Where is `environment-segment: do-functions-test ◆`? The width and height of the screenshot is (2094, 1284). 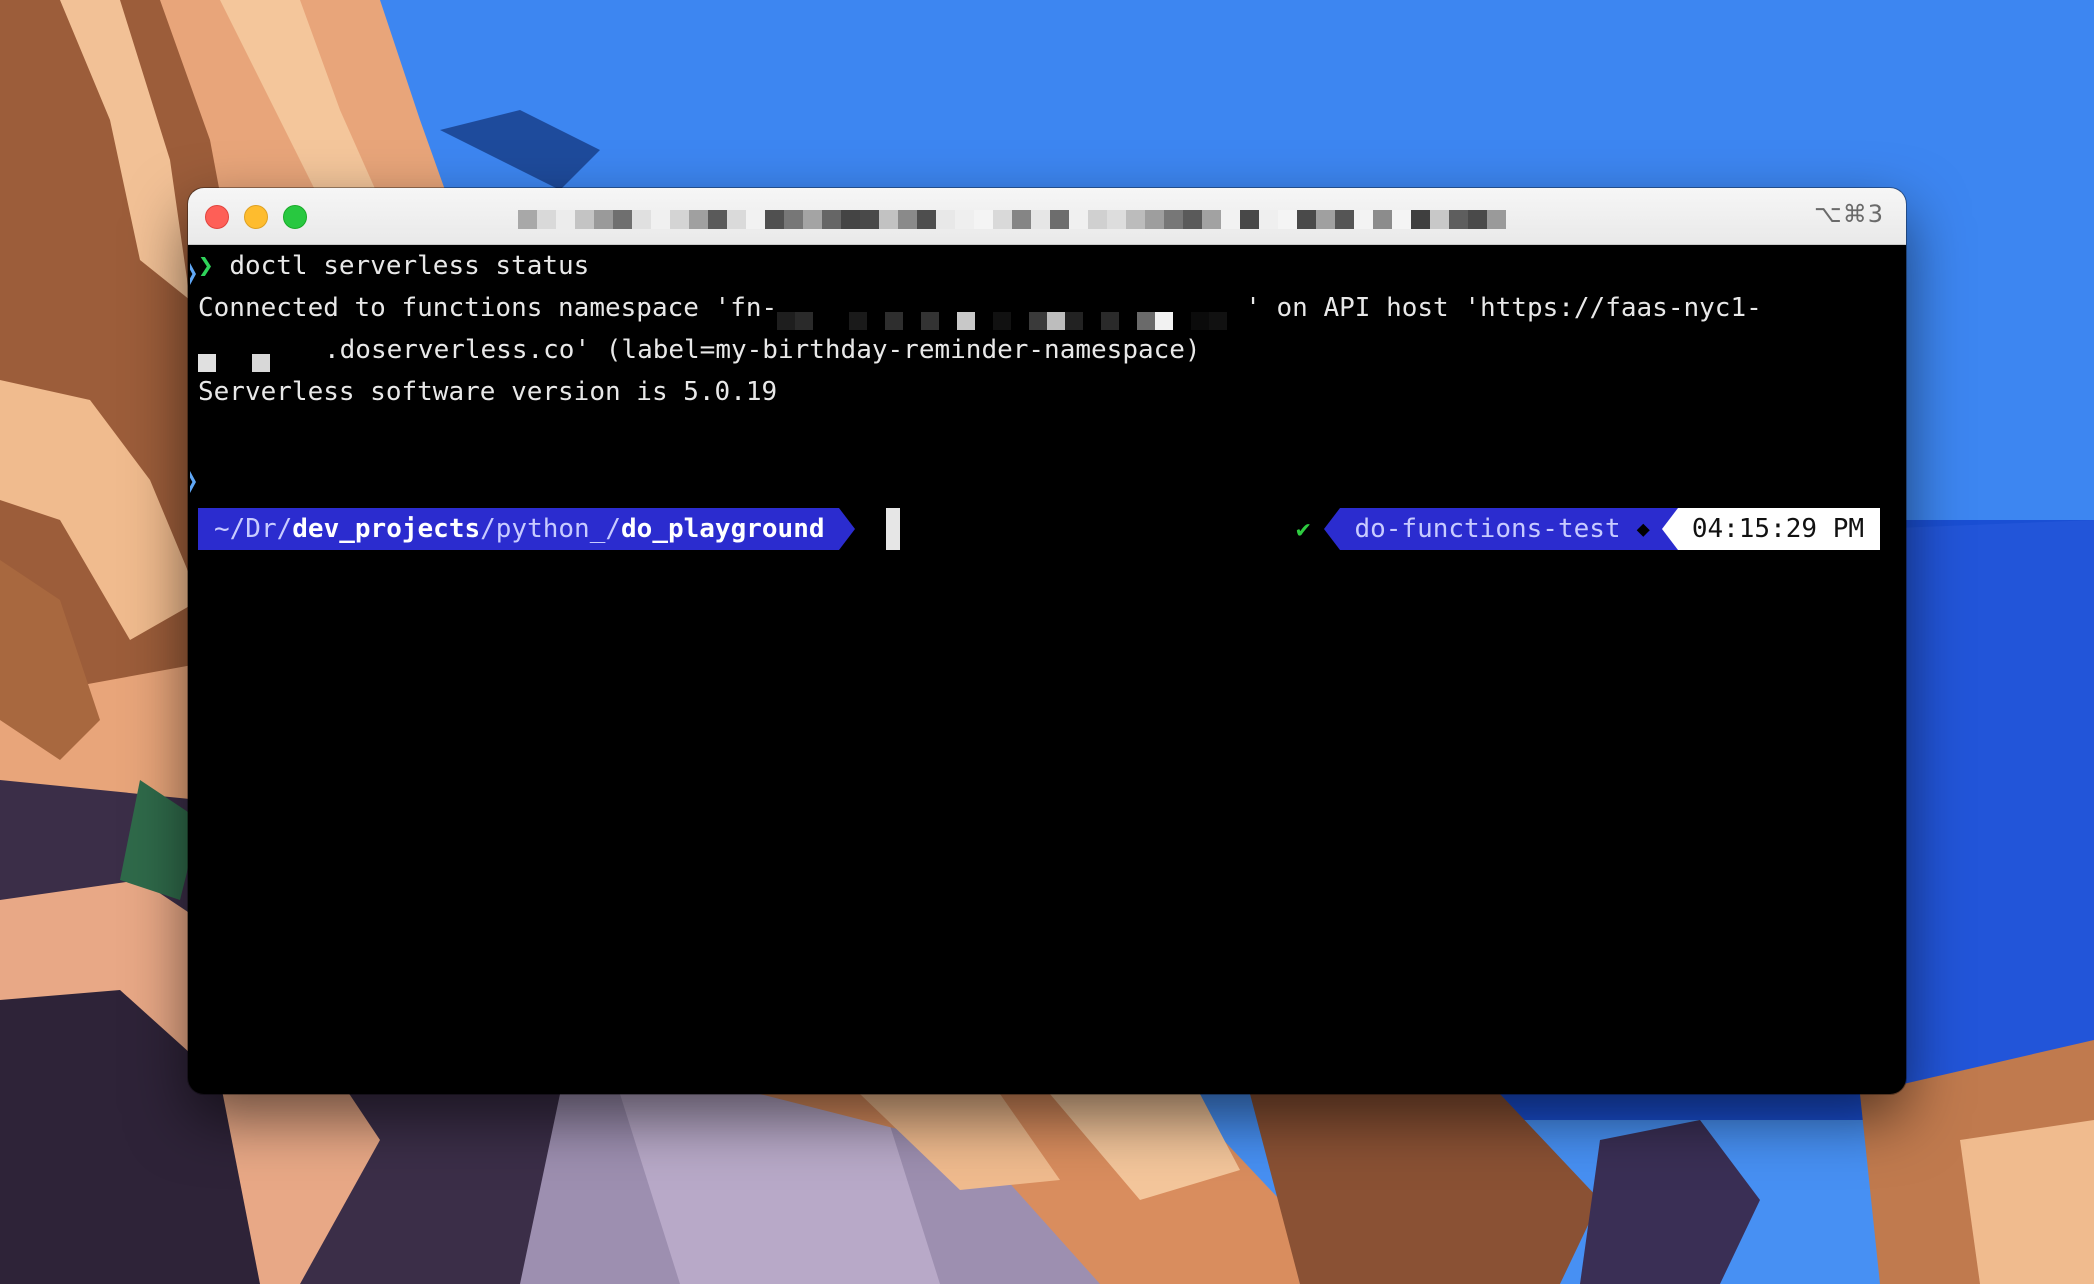
environment-segment: do-functions-test ◆ is located at coordinates (1501, 529).